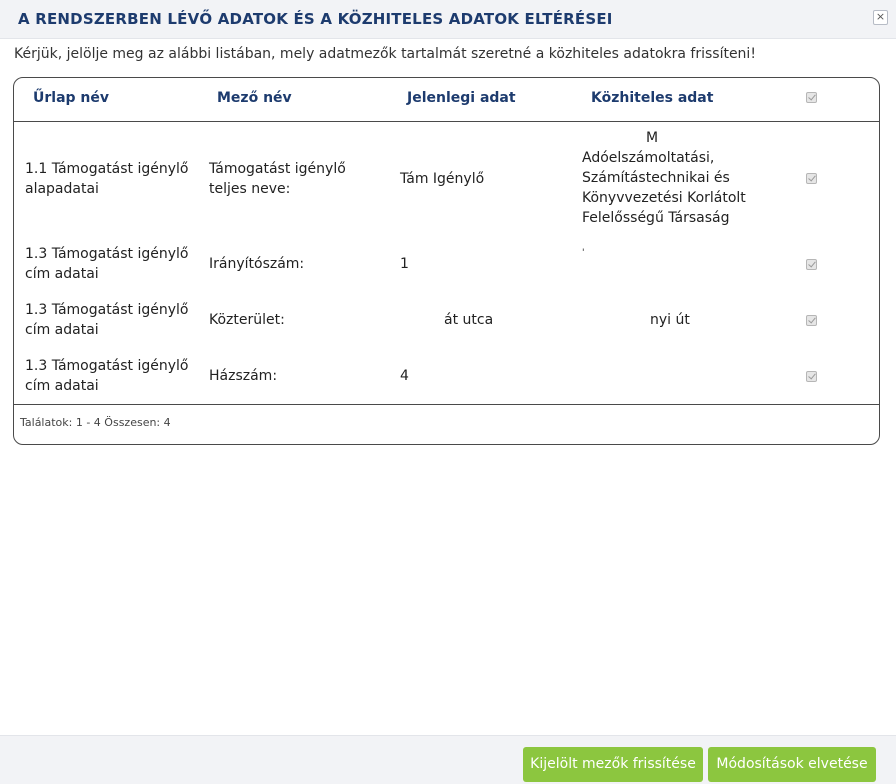  Describe the element at coordinates (277, 179) in the screenshot. I see `row-field-name: Támogatást igénylő teljes neve:` at that location.